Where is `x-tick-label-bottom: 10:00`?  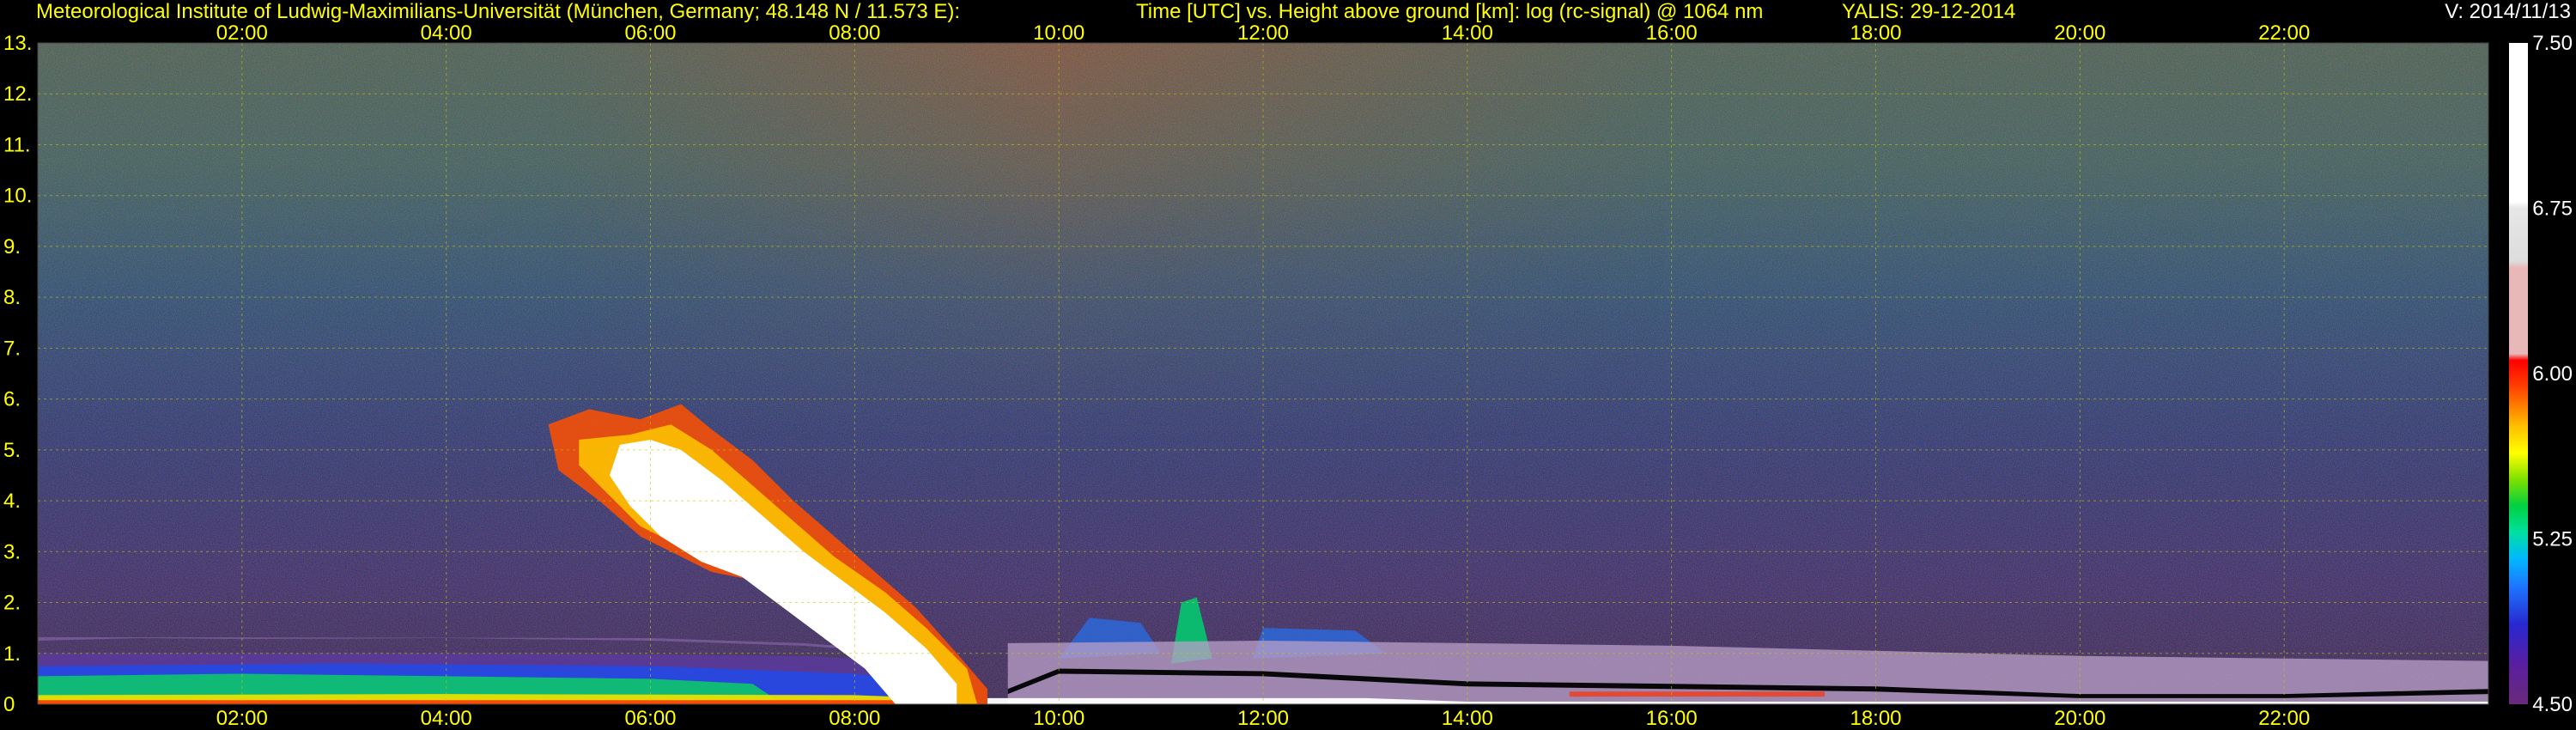
x-tick-label-bottom: 10:00 is located at coordinates (1058, 718).